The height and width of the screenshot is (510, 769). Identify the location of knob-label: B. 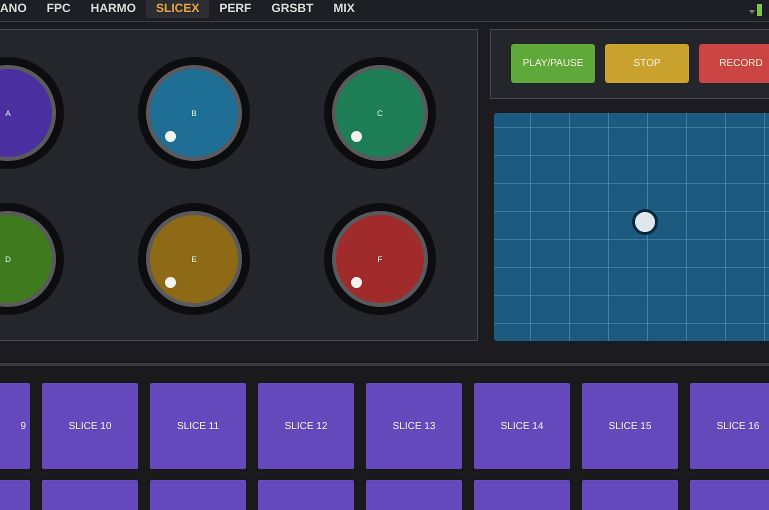
(194, 113).